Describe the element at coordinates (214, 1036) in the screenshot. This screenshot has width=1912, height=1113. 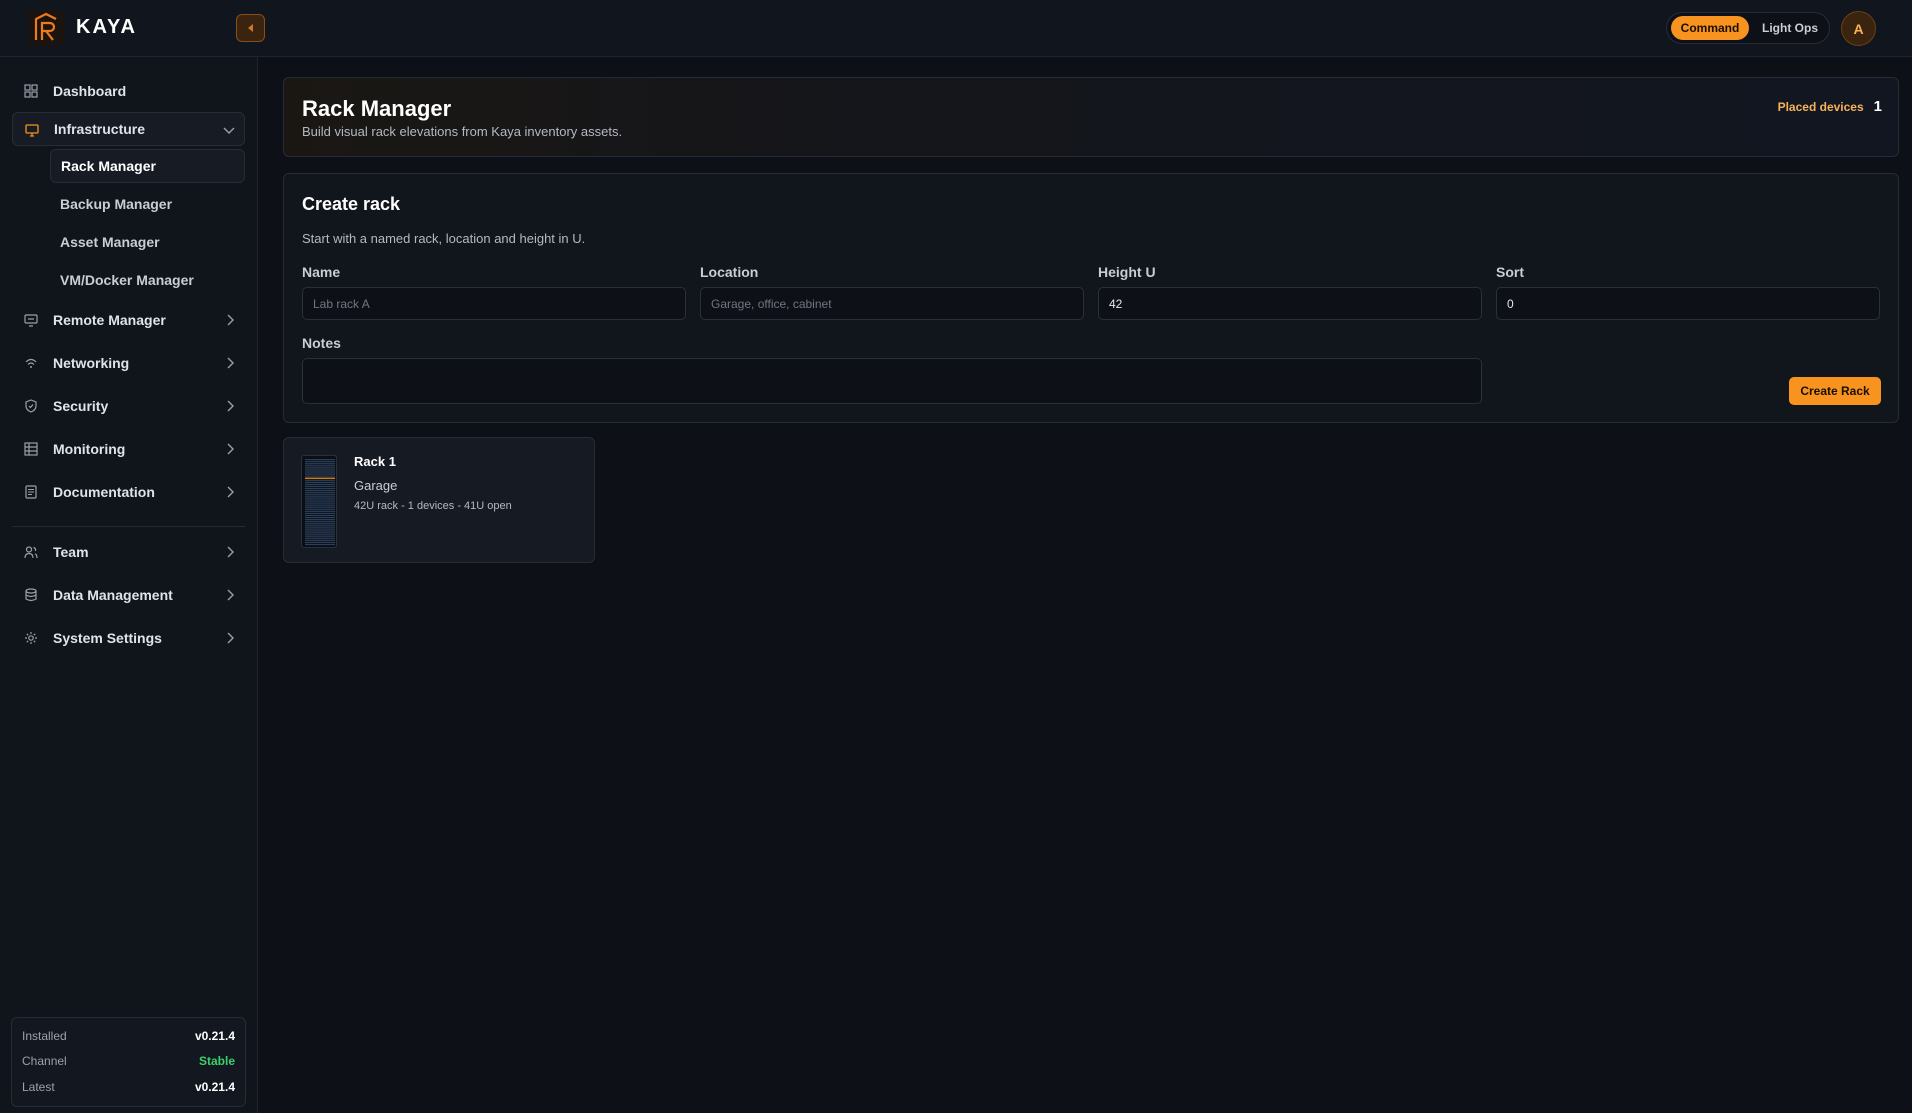
I see `version-installed-value: v0.21.4` at that location.